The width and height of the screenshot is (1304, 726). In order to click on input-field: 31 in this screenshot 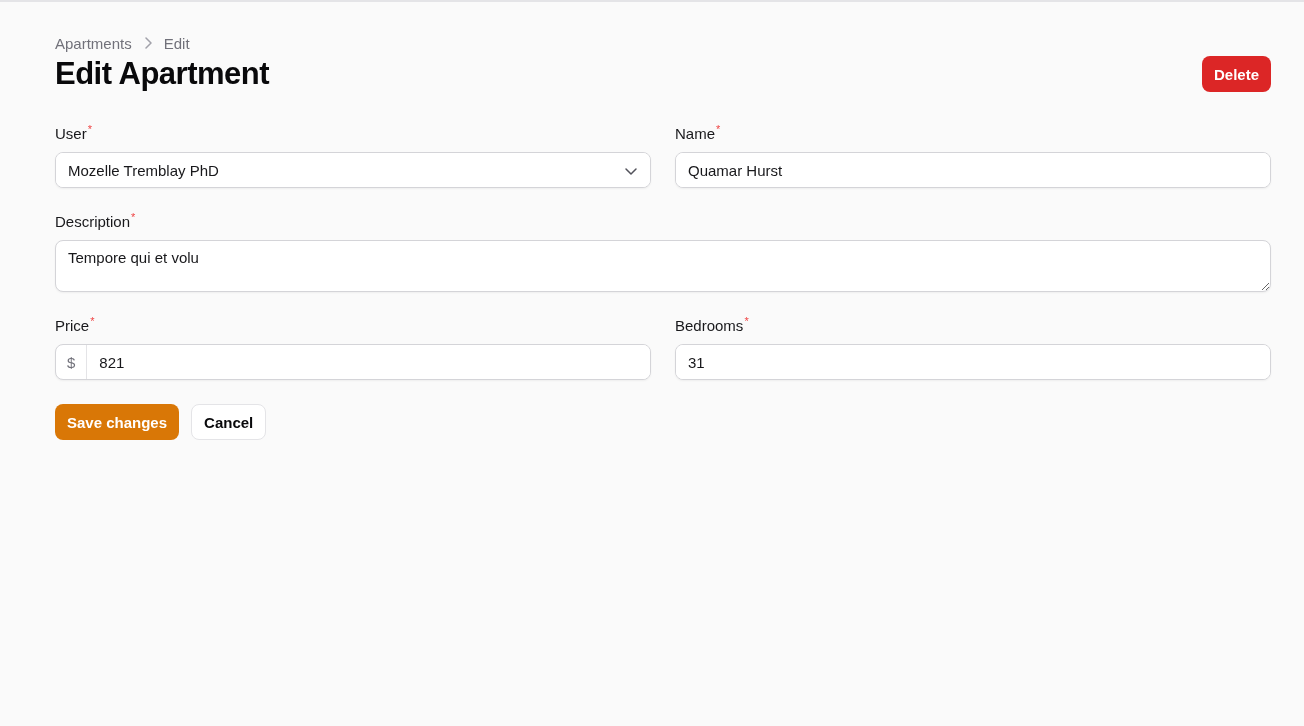, I will do `click(973, 362)`.